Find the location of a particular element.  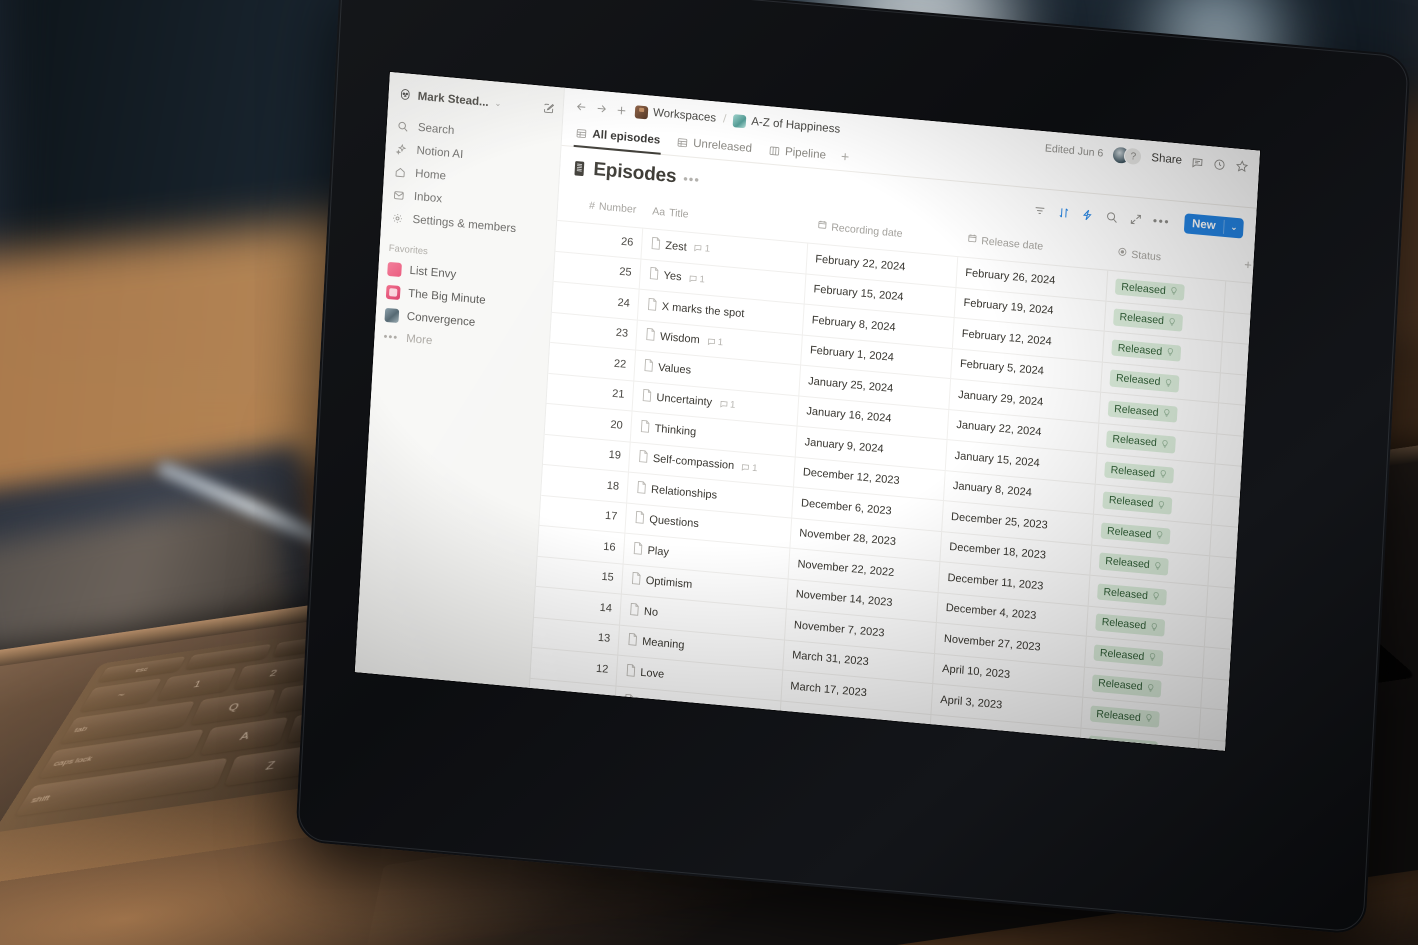

avatar-placeholder: ? is located at coordinates (1133, 156).